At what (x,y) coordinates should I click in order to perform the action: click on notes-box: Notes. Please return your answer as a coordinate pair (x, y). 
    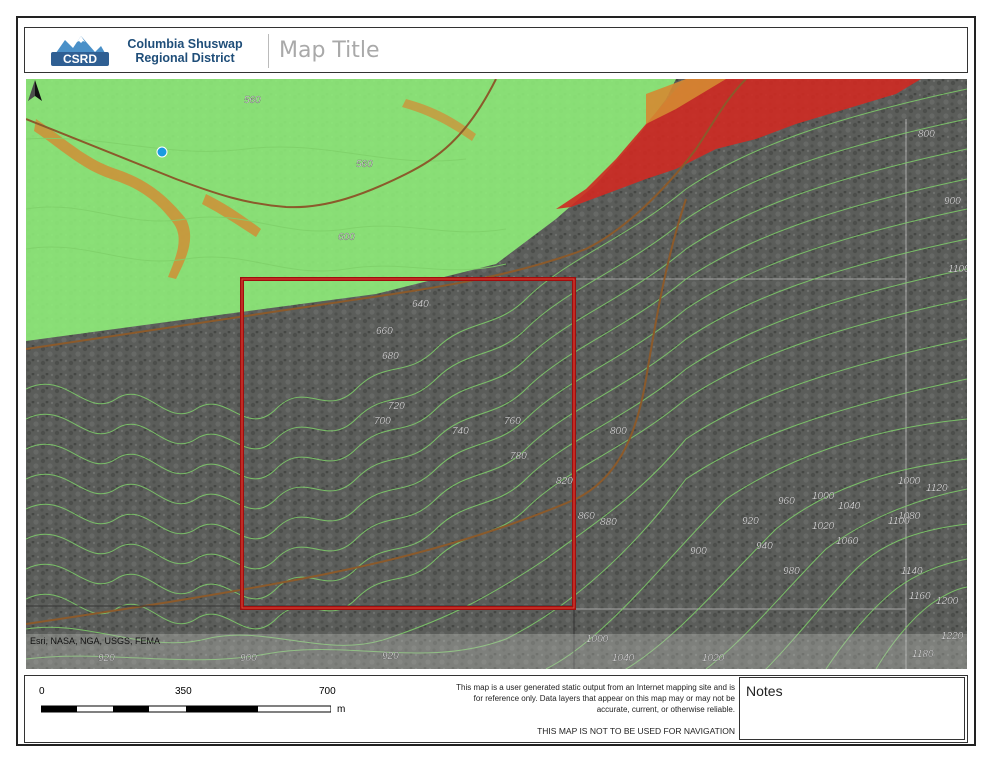
    Looking at the image, I should click on (852, 708).